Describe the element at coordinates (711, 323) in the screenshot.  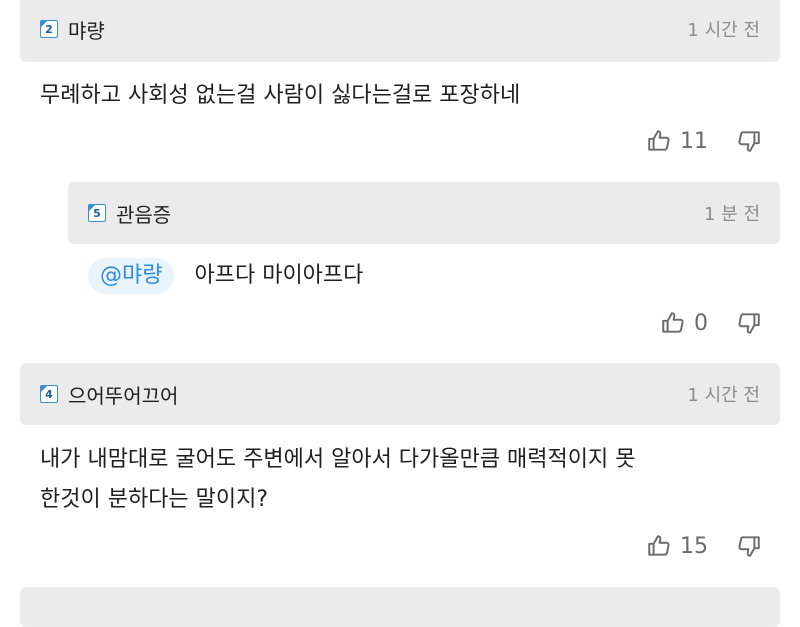
I see `comment-actions: 0` at that location.